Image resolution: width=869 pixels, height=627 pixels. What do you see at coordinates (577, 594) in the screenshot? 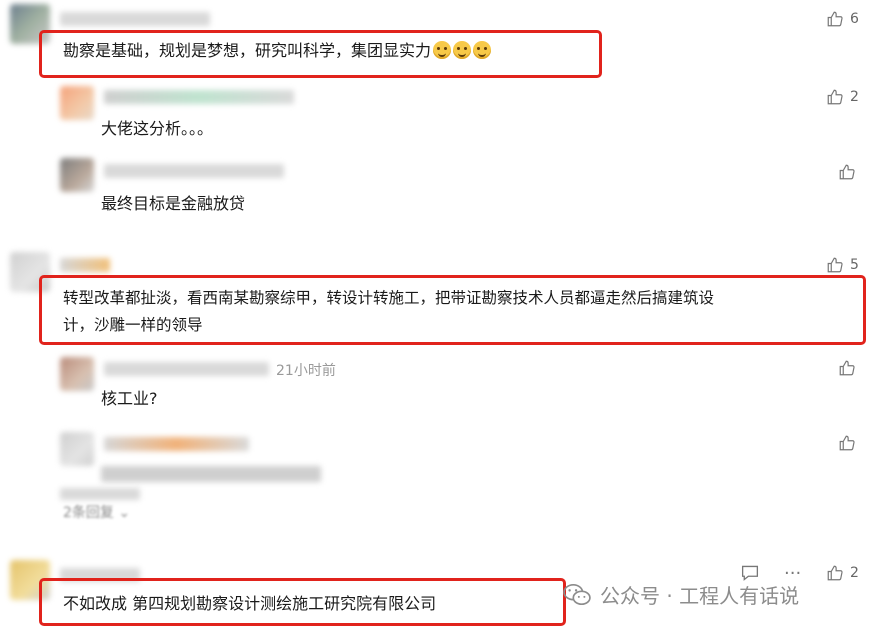
I see `wechat-icon` at bounding box center [577, 594].